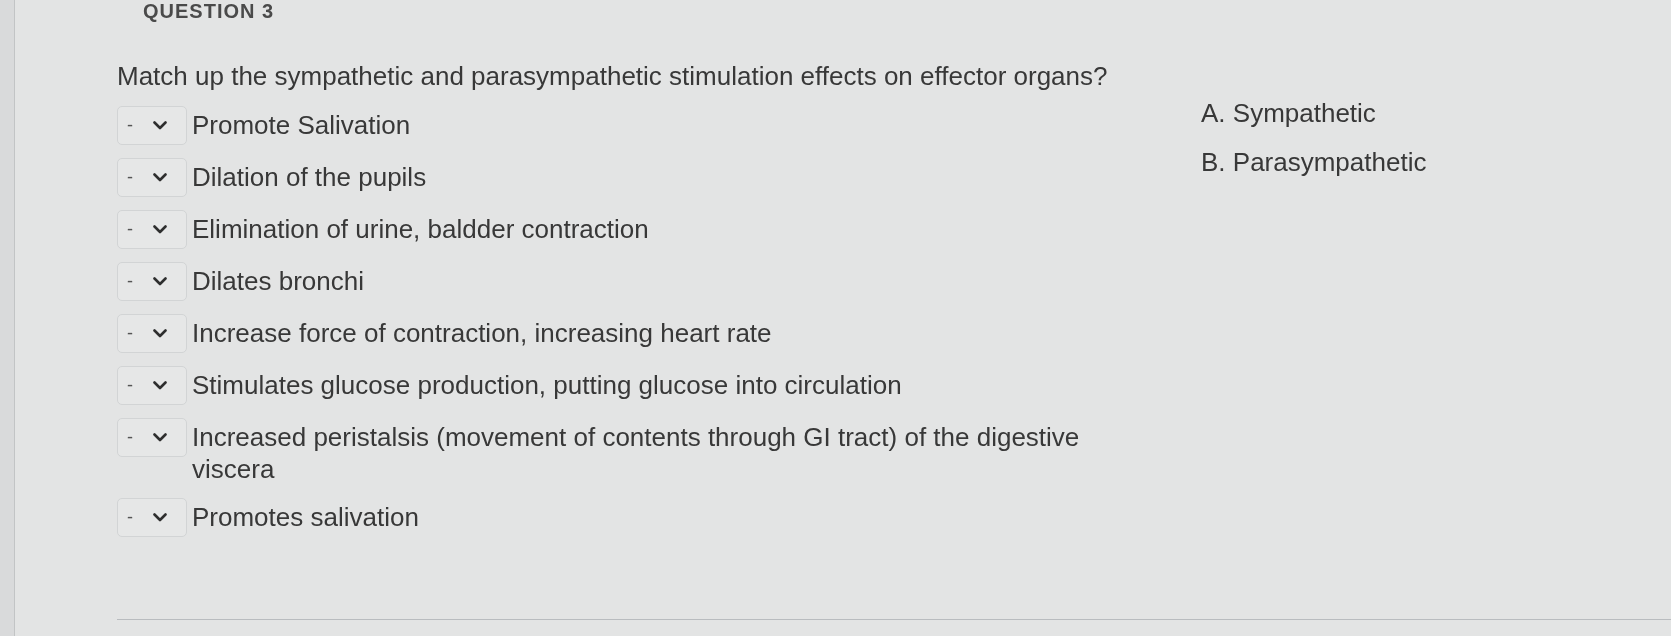 The width and height of the screenshot is (1671, 636). Describe the element at coordinates (209, 11) in the screenshot. I see `question-heading: QUESTION 3` at that location.